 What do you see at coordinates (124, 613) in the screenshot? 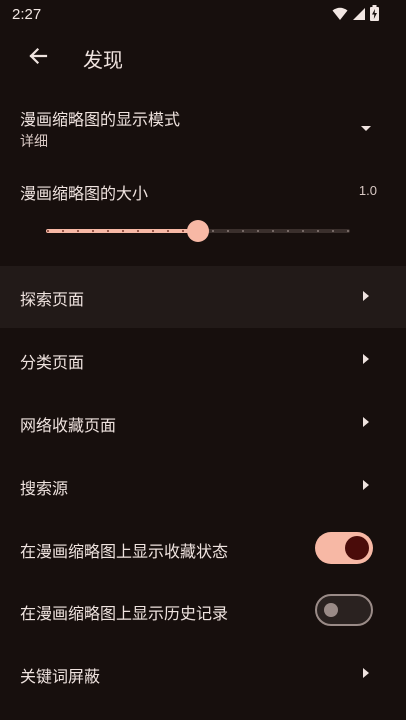
I see `show-history-label: 在漫画缩略图上显示历史记录` at bounding box center [124, 613].